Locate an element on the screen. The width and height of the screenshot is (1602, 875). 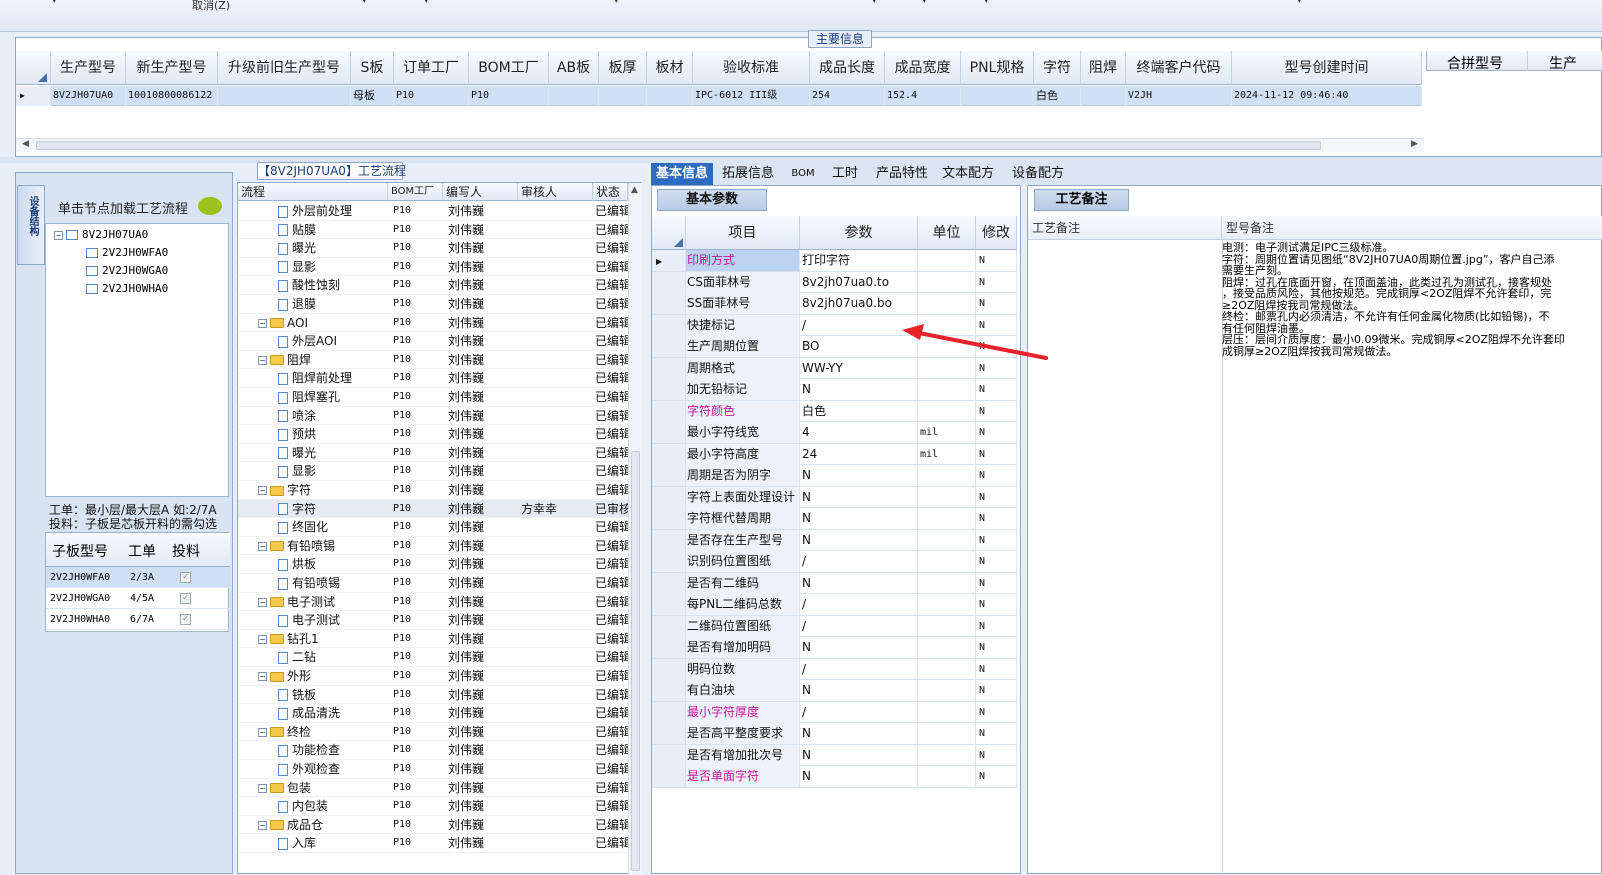
flow-step-row: 终固化 P10 刘伟巍 已编辑 is located at coordinates (433, 527).